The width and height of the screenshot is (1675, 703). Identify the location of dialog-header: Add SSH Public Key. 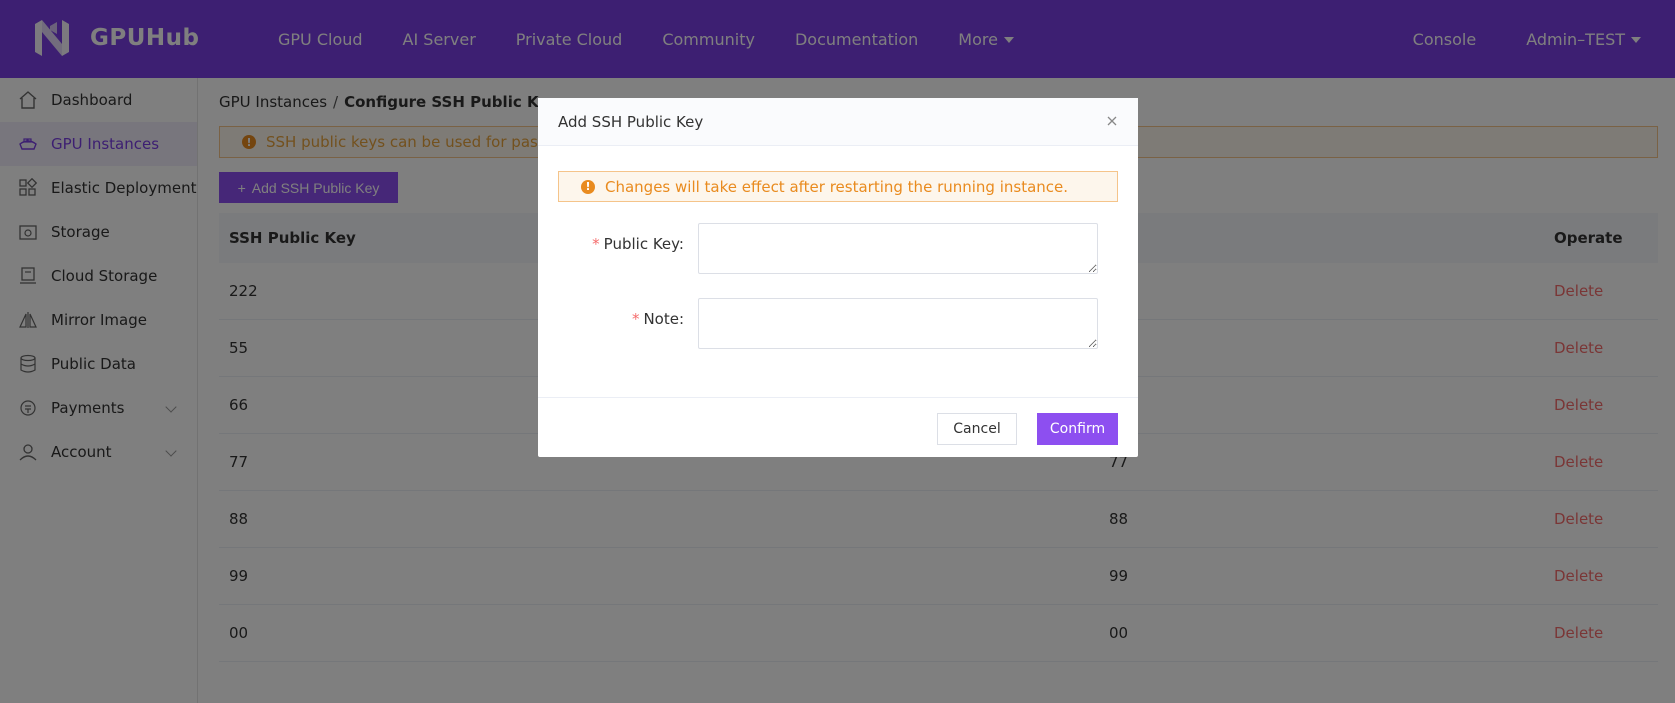
(838, 122).